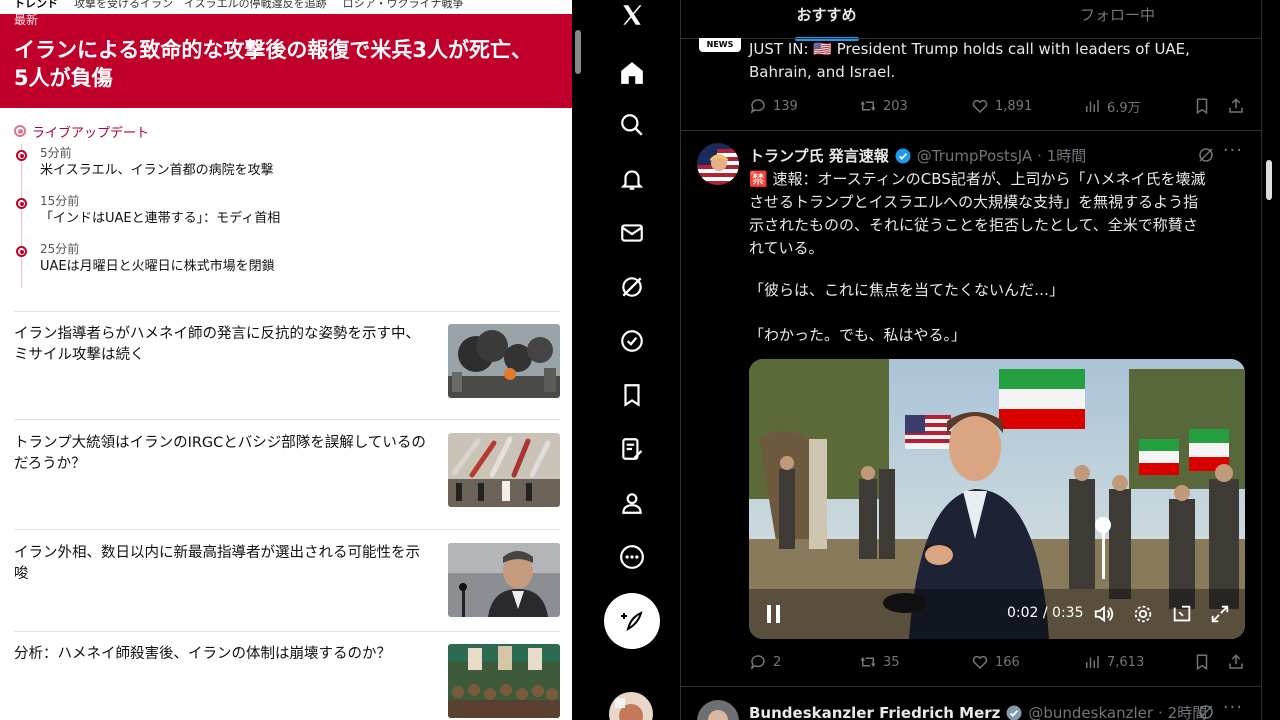 The image size is (1280, 720). I want to click on story-title: イラン外相、数日以内に新最高指導者が選出される可能性を示唆, so click(224, 564).